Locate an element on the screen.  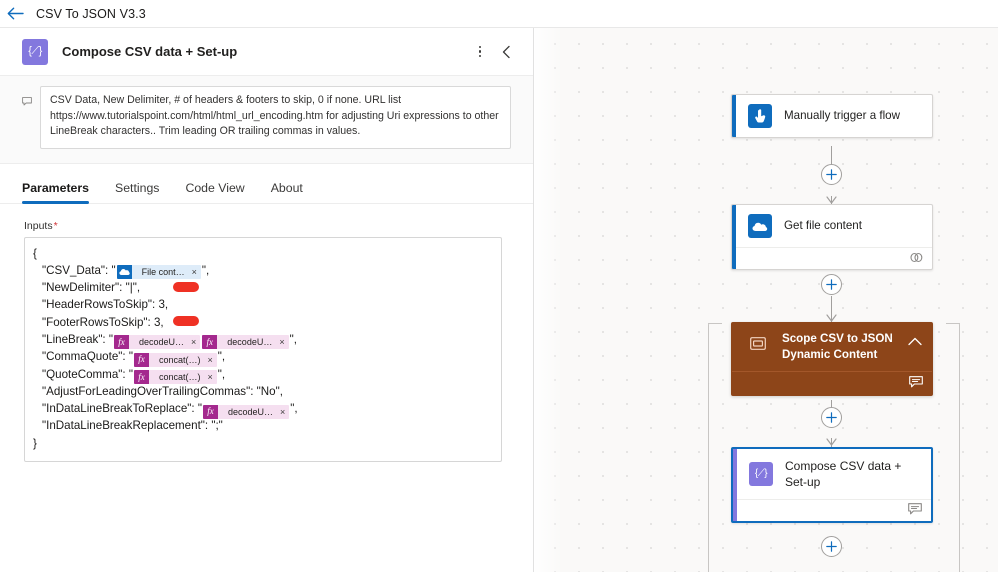
code-line-csv-data: "CSV_Data": " File cont… × ", is located at coordinates (262, 270).